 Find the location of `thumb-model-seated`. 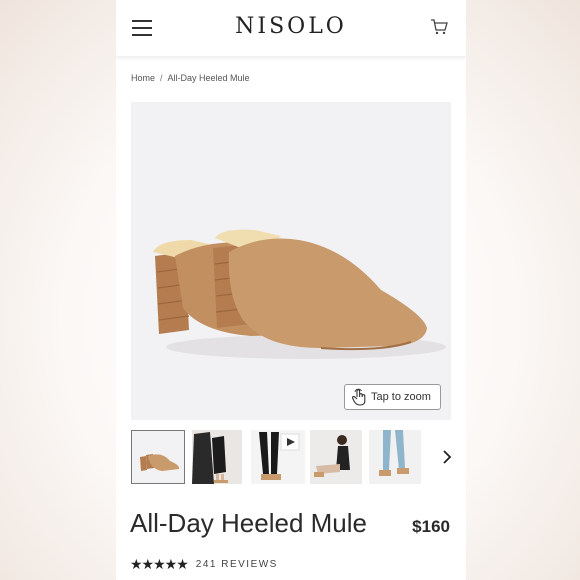

thumb-model-seated is located at coordinates (337, 457).